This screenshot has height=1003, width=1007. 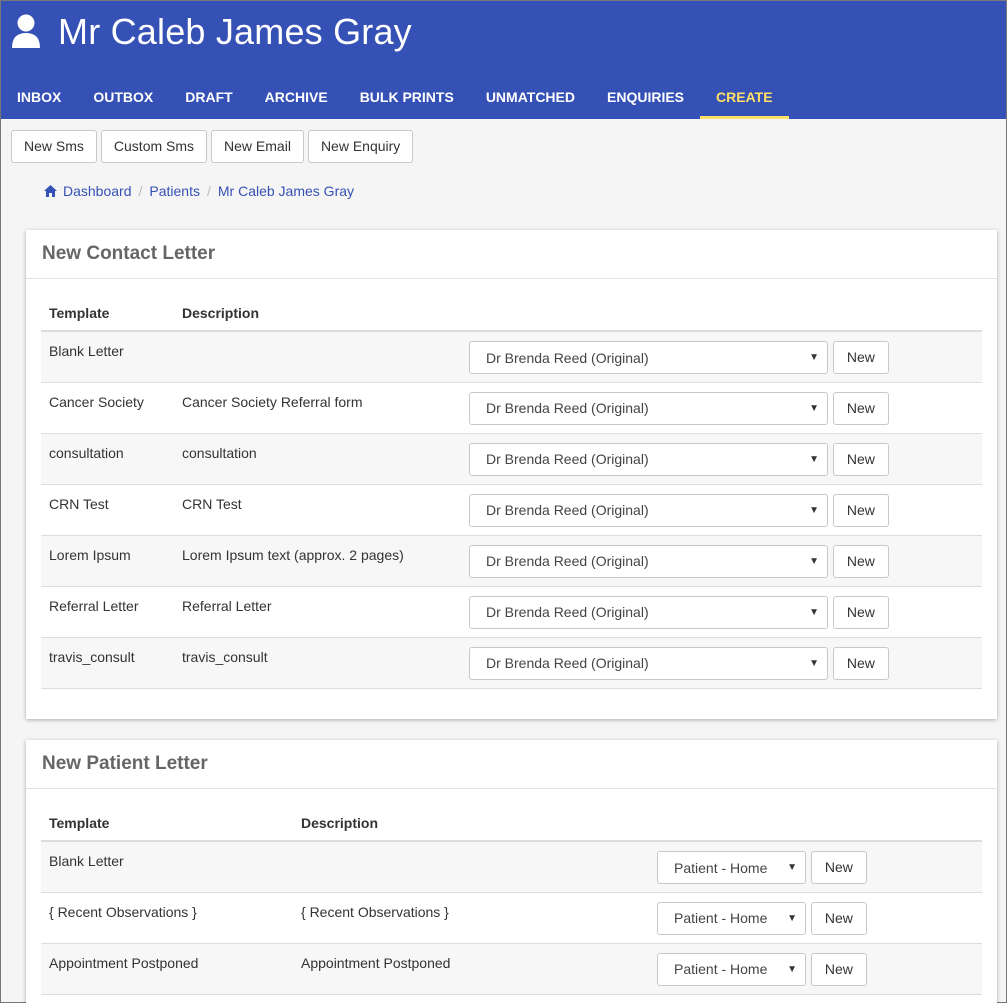 I want to click on nav-archive: ARCHIVE, so click(x=296, y=98).